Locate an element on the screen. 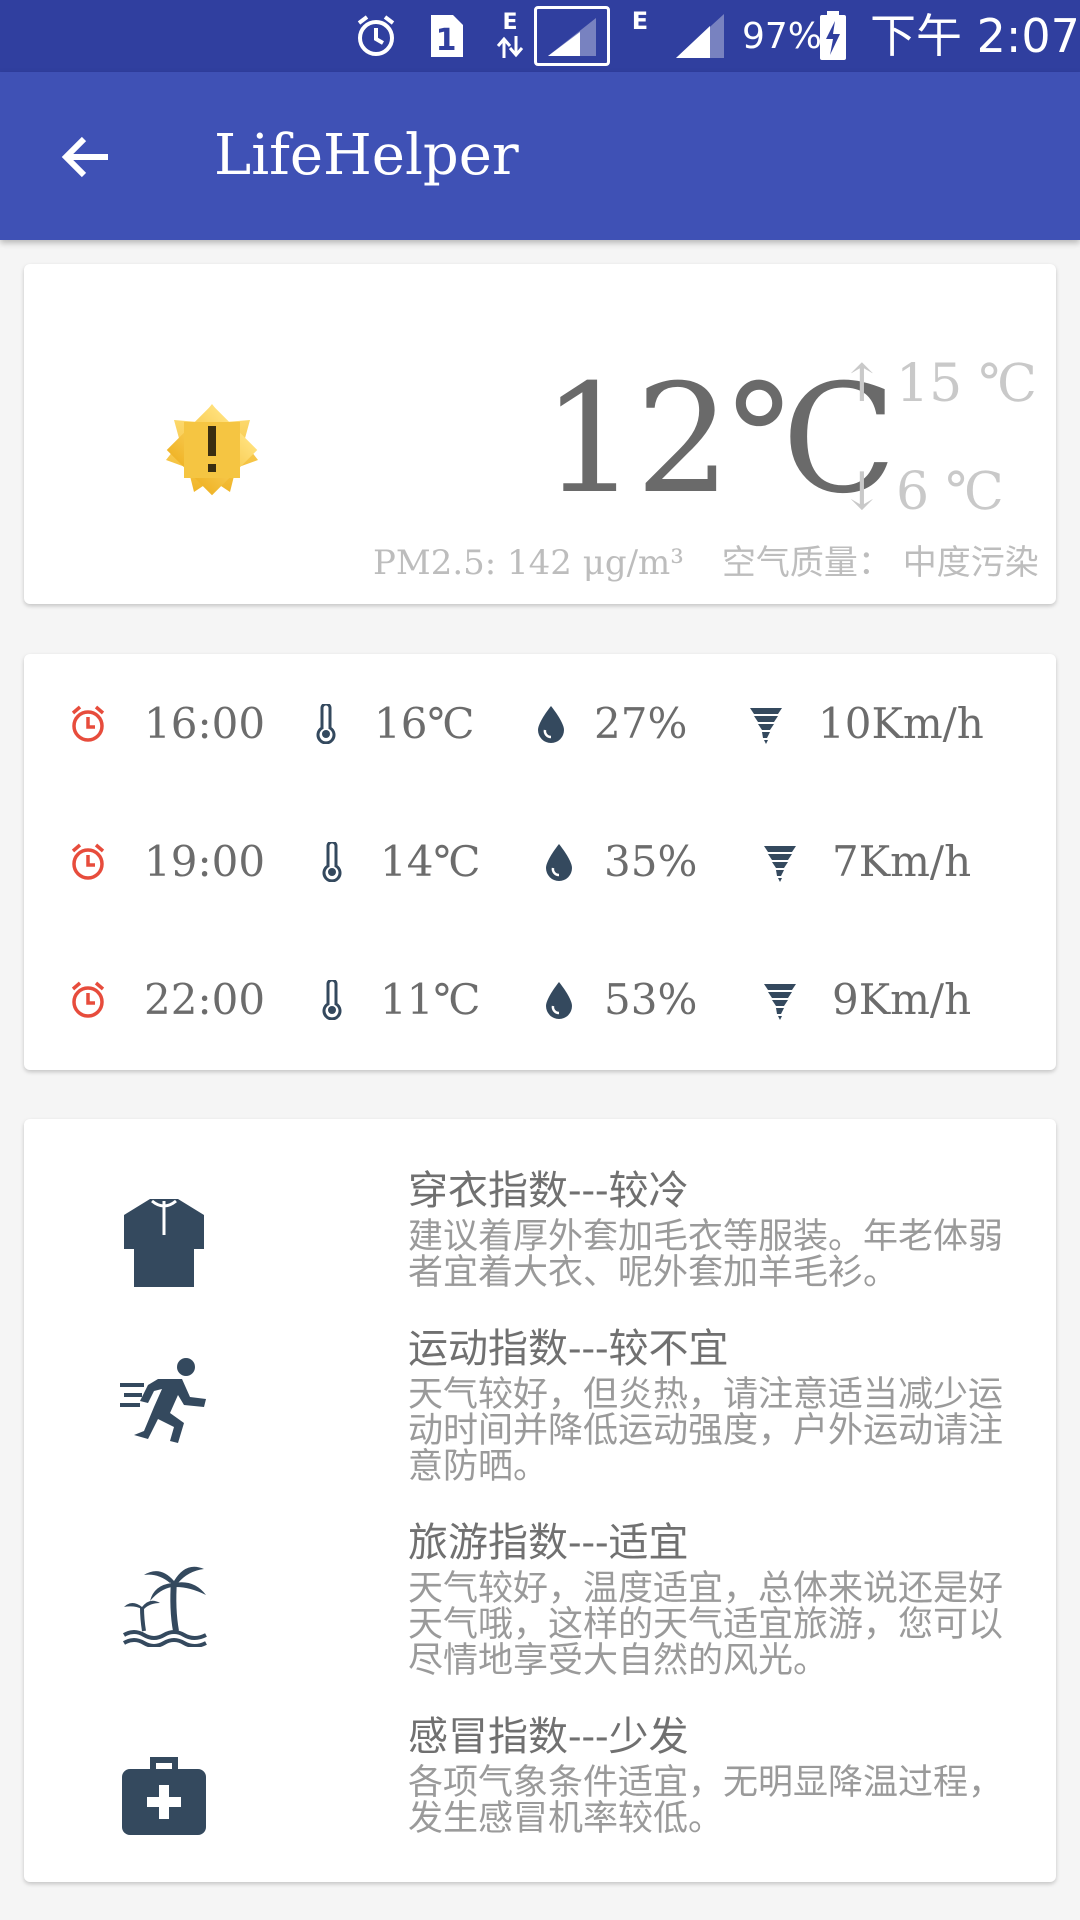 This screenshot has width=1080, height=1920. index-description: 天气较好，但炎热，请注意适当减少运动时间并降低运动强度，户外运动请注意防晒。 is located at coordinates (706, 1431).